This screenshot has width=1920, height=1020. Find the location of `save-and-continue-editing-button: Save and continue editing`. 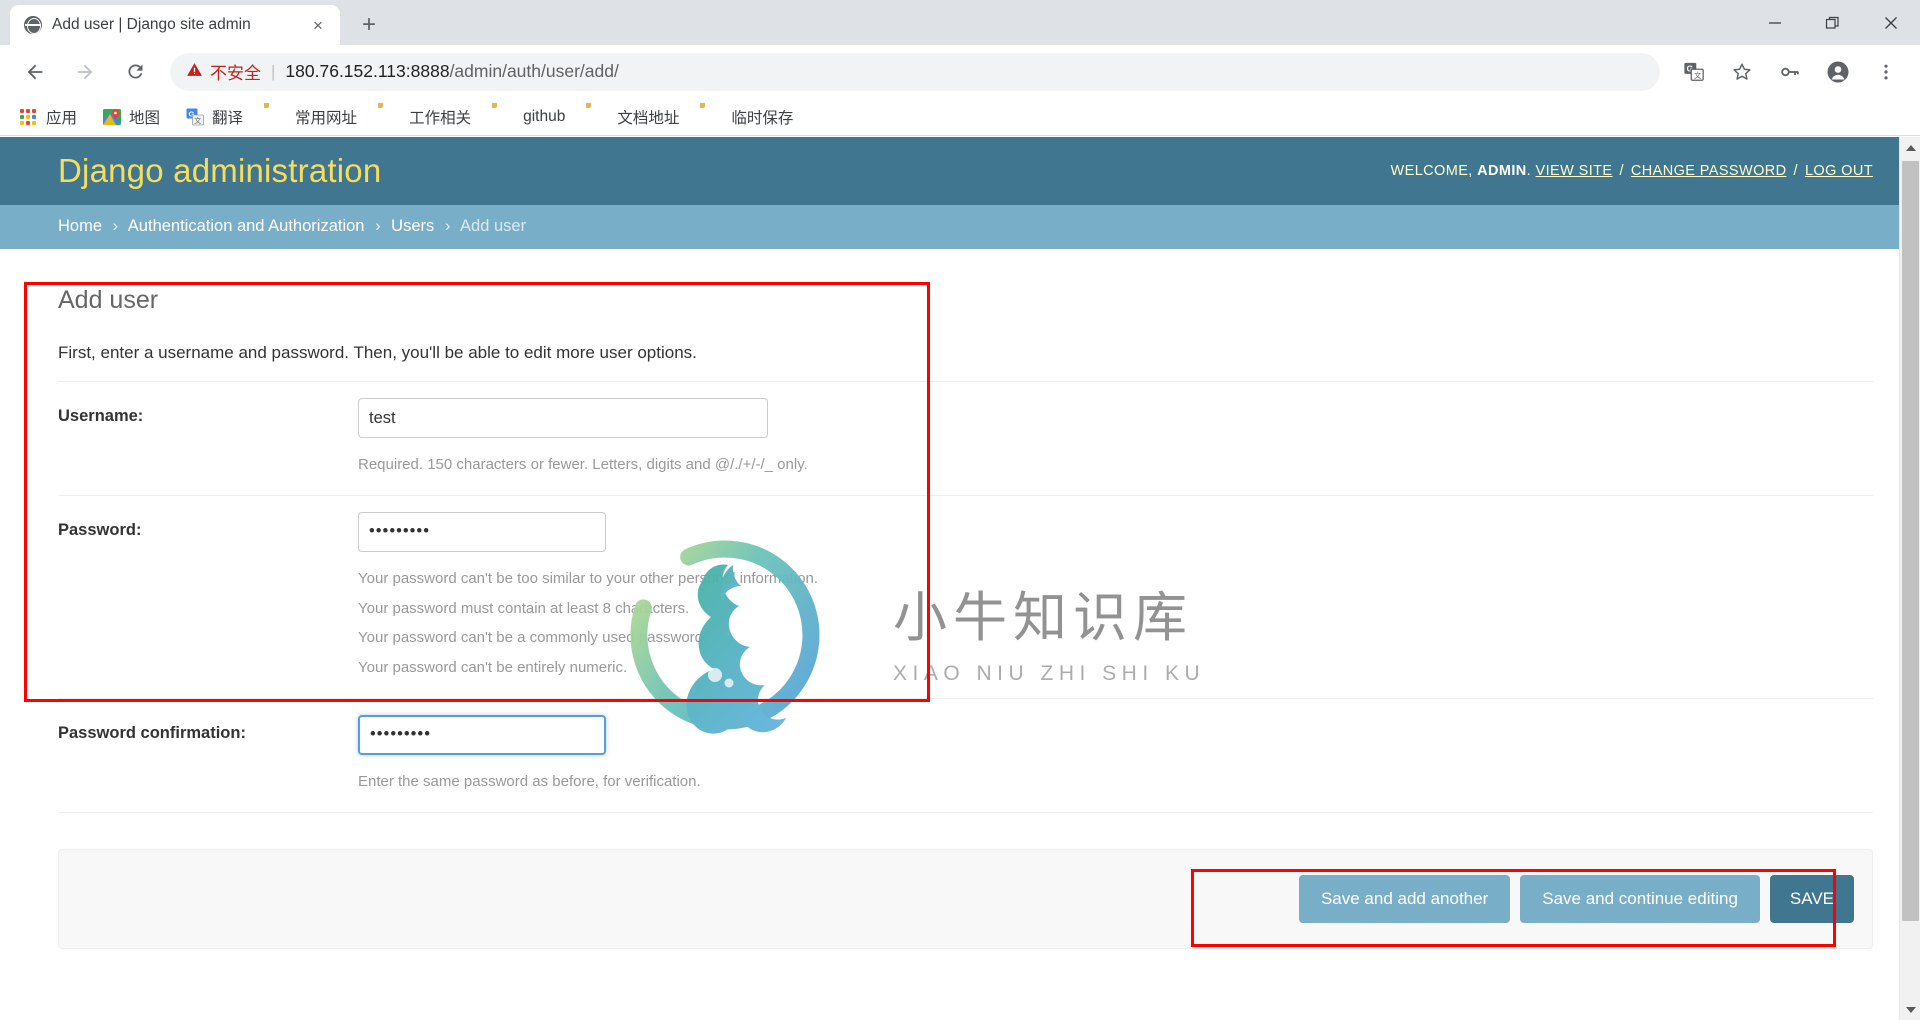

save-and-continue-editing-button: Save and continue editing is located at coordinates (1640, 898).